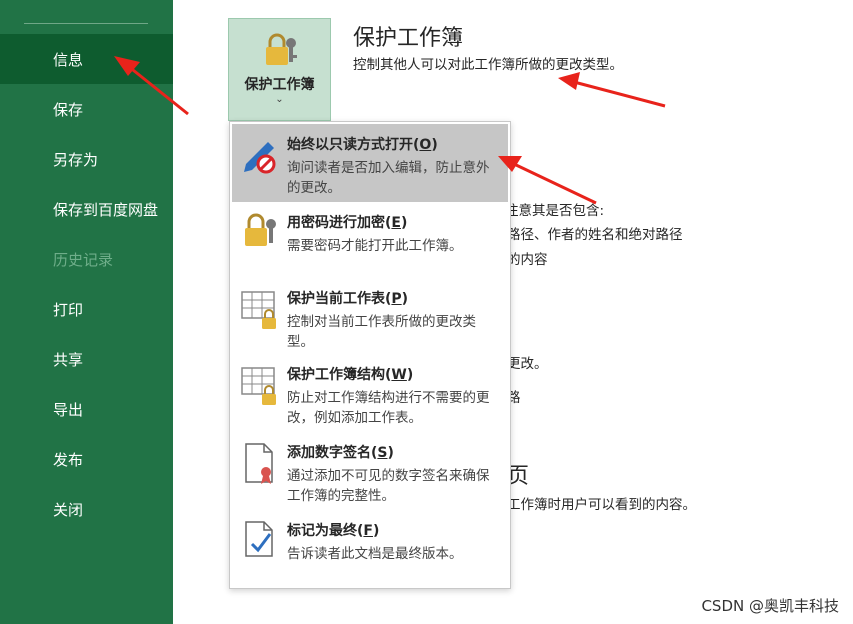  Describe the element at coordinates (260, 158) in the screenshot. I see `pencil-no-edit-icon` at that location.